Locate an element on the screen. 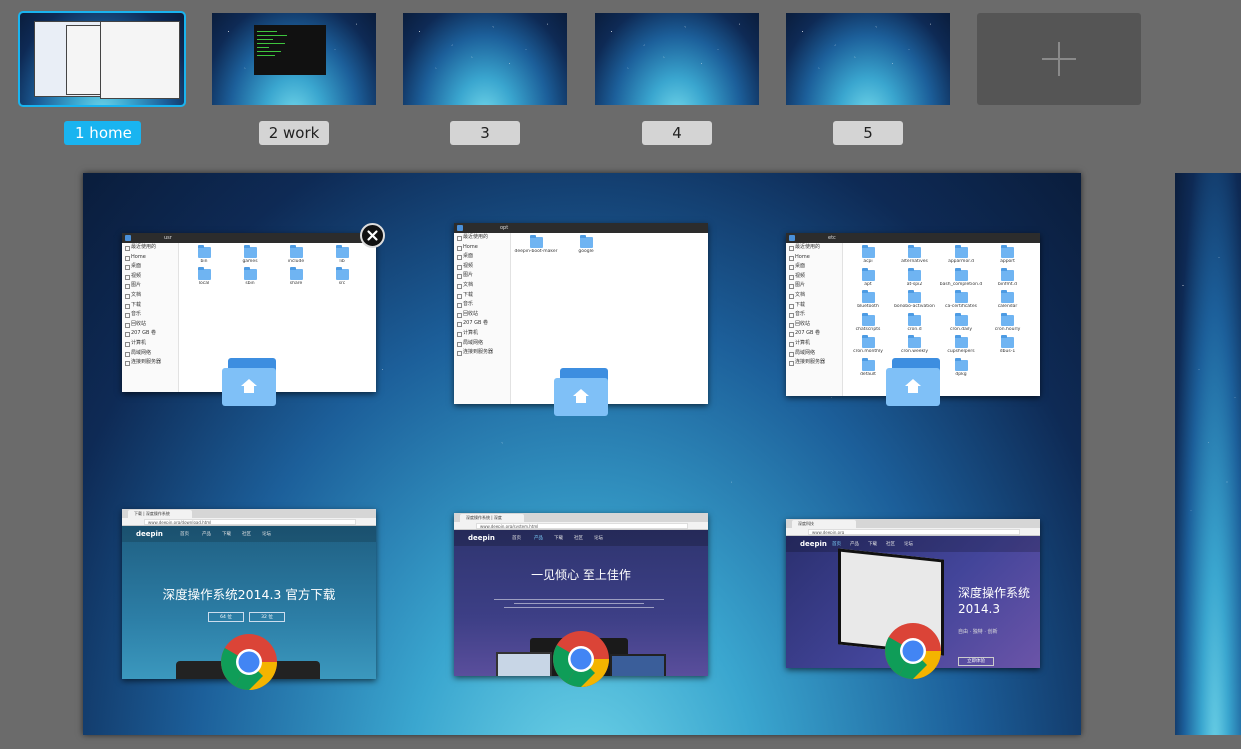  workspace-label-4: 4 is located at coordinates (677, 133).